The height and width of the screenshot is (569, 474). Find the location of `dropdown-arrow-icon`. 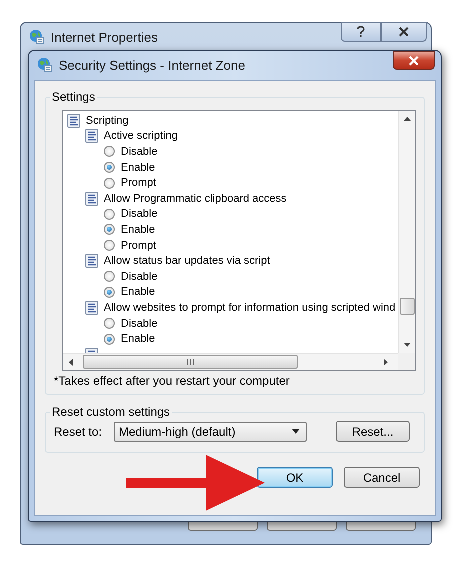

dropdown-arrow-icon is located at coordinates (296, 431).